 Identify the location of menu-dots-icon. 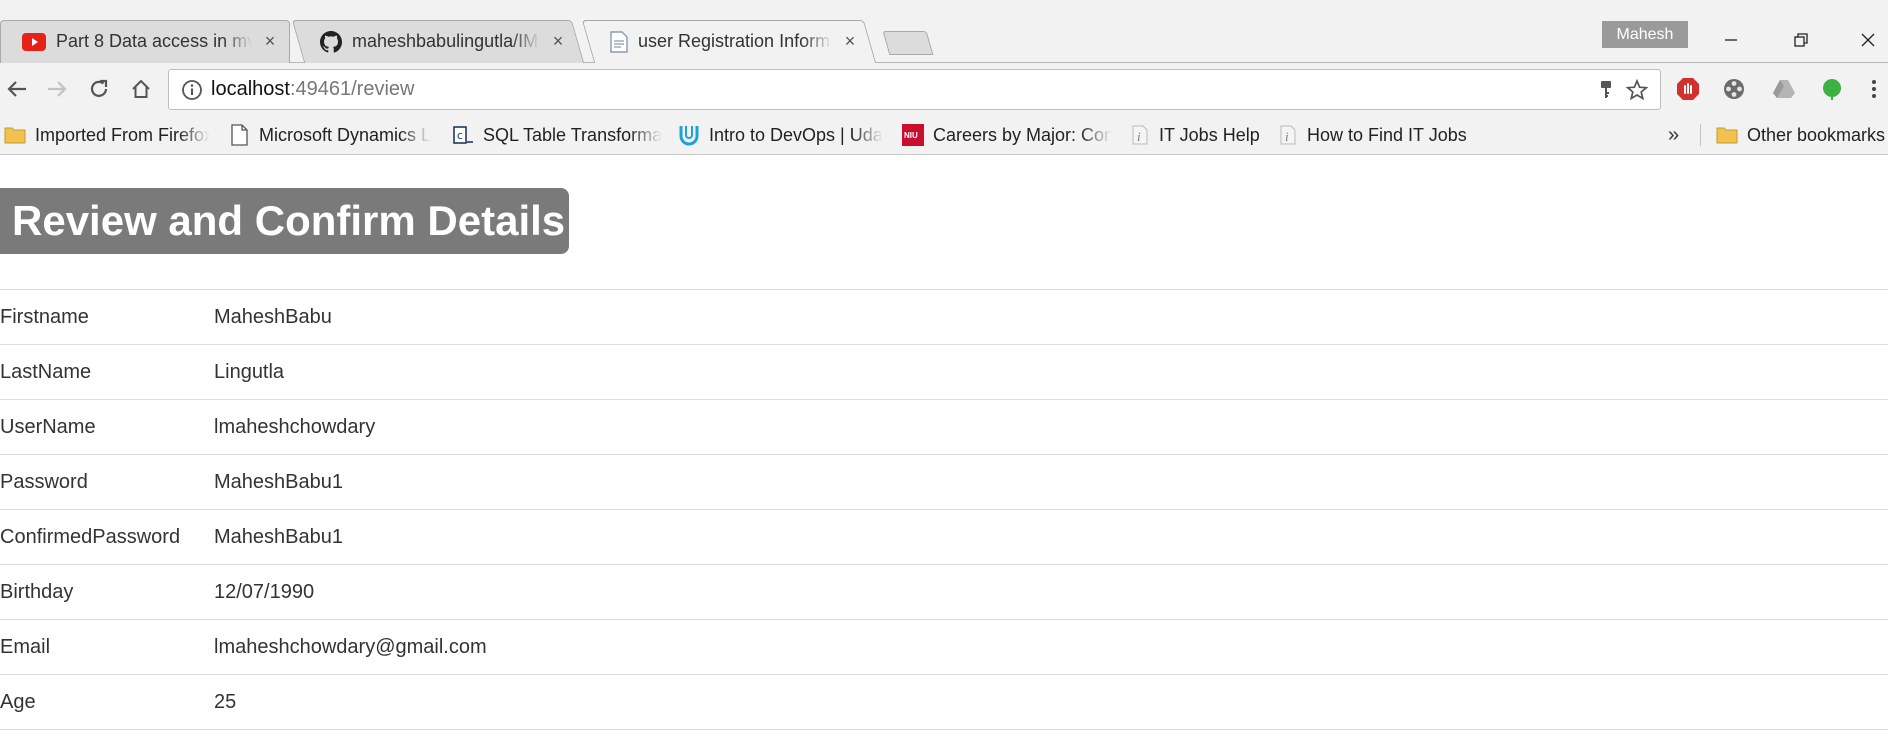
(1874, 89).